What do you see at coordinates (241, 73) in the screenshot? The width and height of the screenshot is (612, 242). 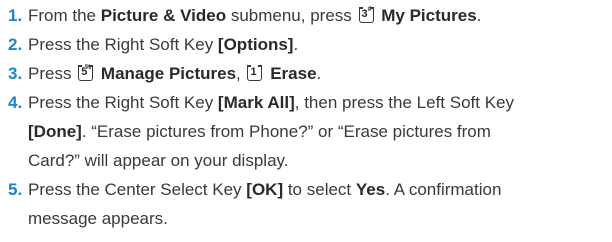 I see `step-text: ,` at bounding box center [241, 73].